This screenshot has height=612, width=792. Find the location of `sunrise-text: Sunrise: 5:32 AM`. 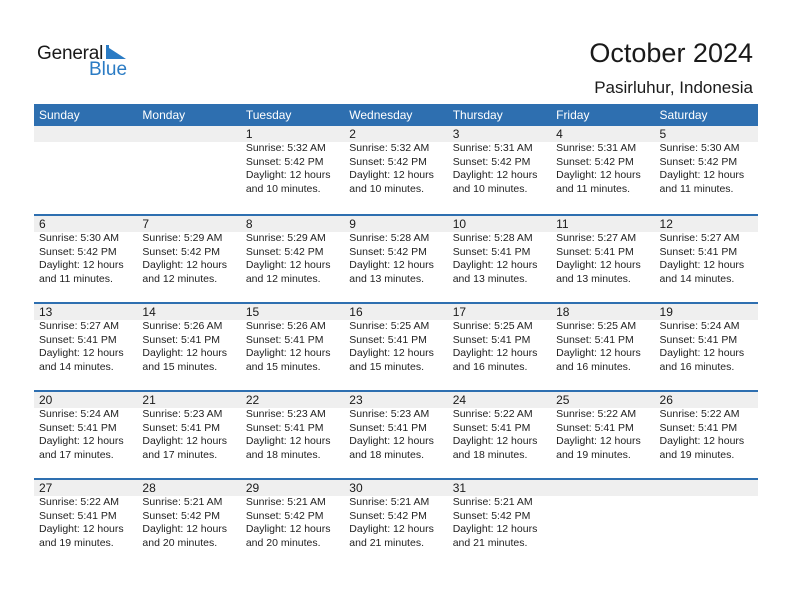

sunrise-text: Sunrise: 5:32 AM is located at coordinates (389, 148).